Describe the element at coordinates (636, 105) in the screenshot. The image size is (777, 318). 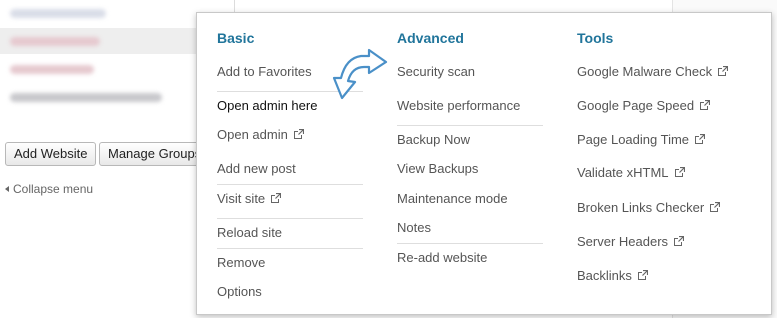
I see `google-page-speed-label: Google Page Speed` at that location.